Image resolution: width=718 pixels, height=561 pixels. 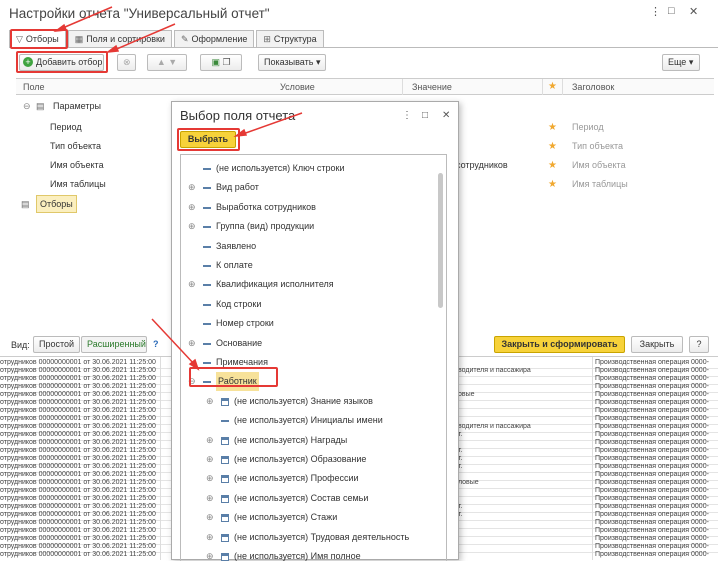 I want to click on row-header: Имя таблицы, so click(x=600, y=184).